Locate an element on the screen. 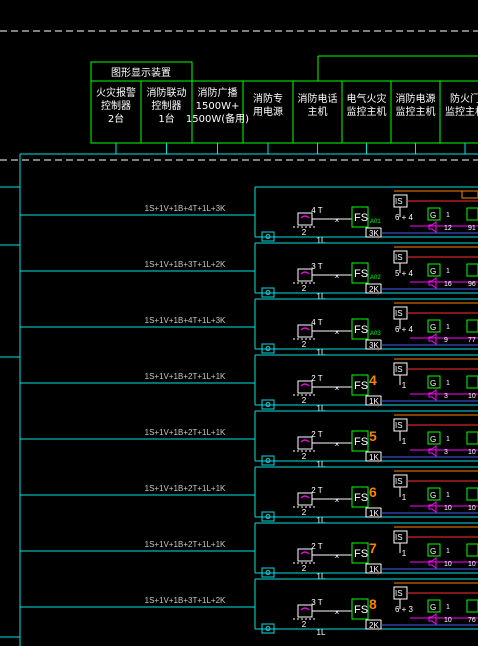 This screenshot has width=478, height=646. address-tag: A01 is located at coordinates (375, 222).